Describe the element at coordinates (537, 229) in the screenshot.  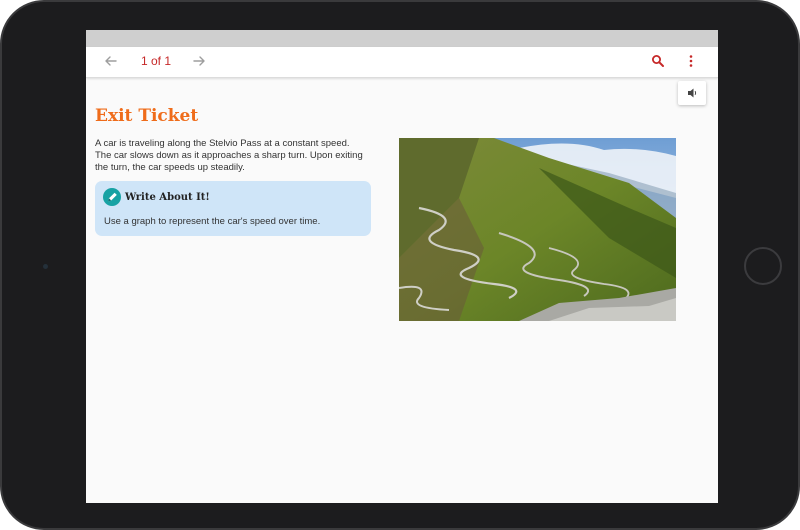
I see `mountain-road-photo` at that location.